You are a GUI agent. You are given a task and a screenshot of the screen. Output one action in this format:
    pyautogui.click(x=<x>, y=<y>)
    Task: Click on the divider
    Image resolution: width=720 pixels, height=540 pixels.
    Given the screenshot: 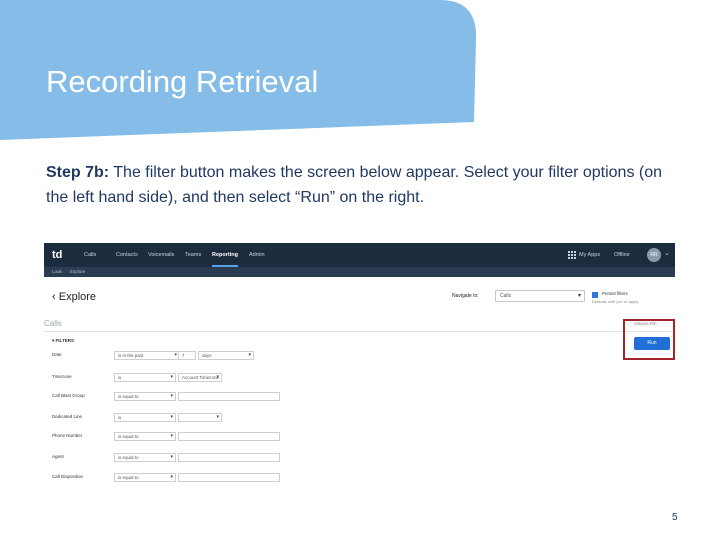 What is the action you would take?
    pyautogui.click(x=359, y=331)
    